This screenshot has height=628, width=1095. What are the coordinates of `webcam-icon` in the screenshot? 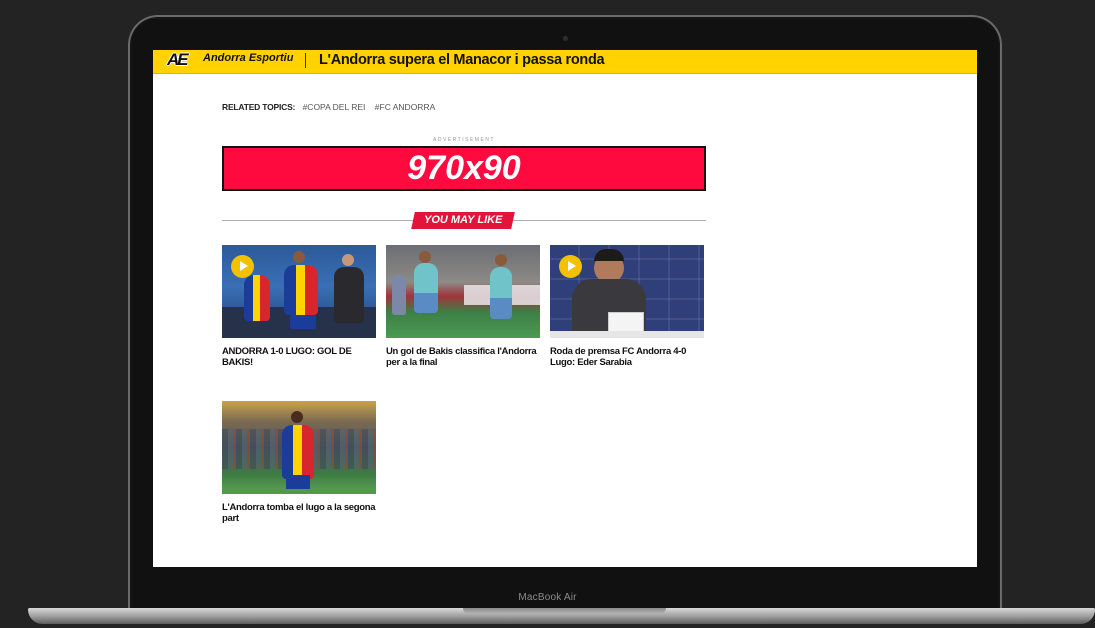 It's located at (565, 38).